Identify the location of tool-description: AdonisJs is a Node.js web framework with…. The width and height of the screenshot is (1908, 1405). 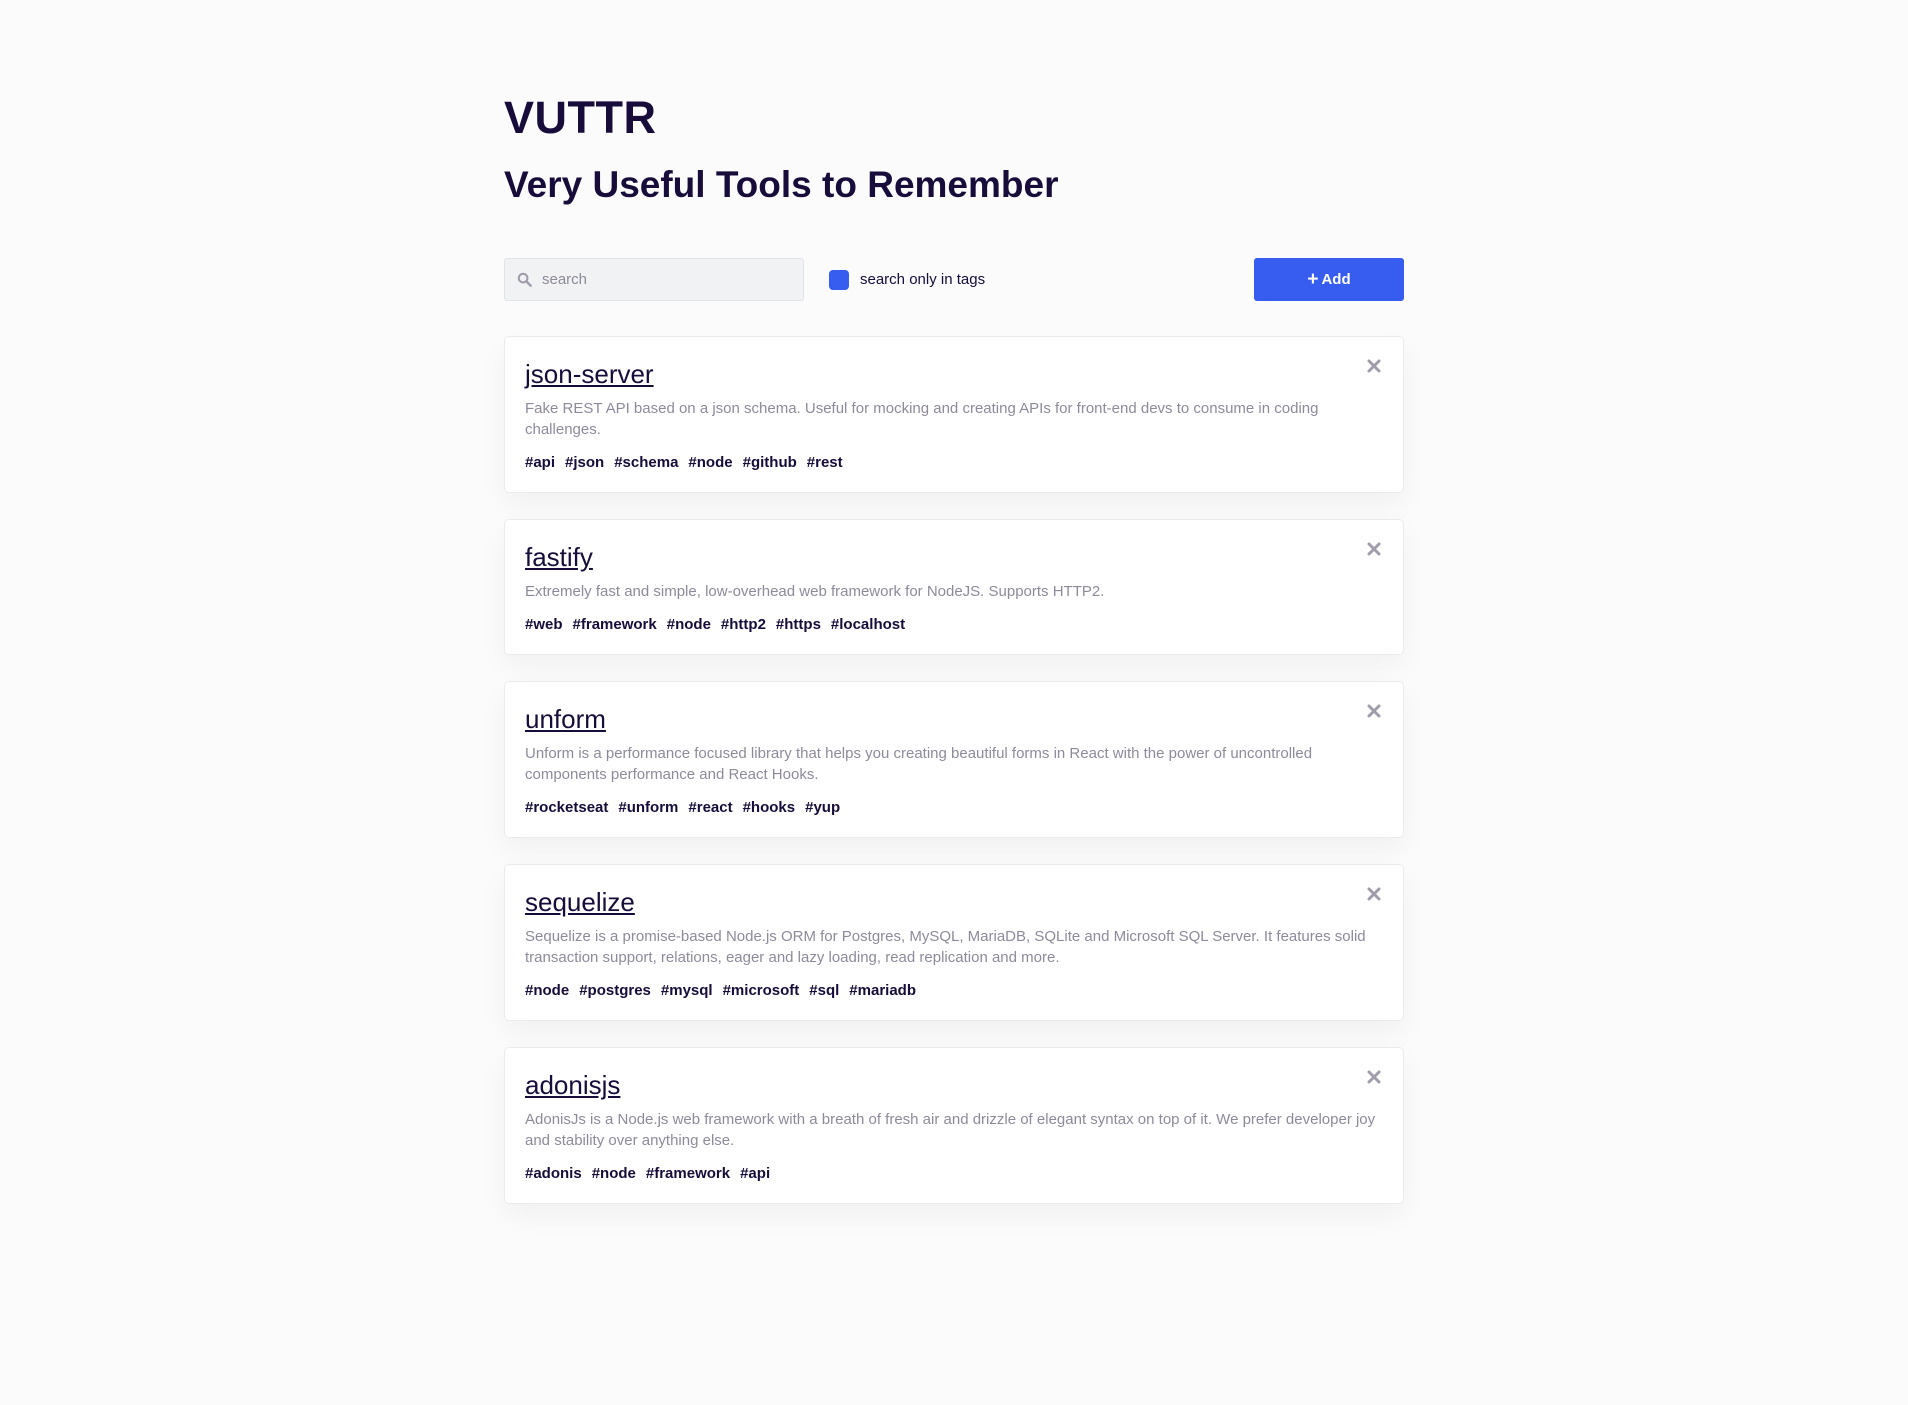
(950, 1130).